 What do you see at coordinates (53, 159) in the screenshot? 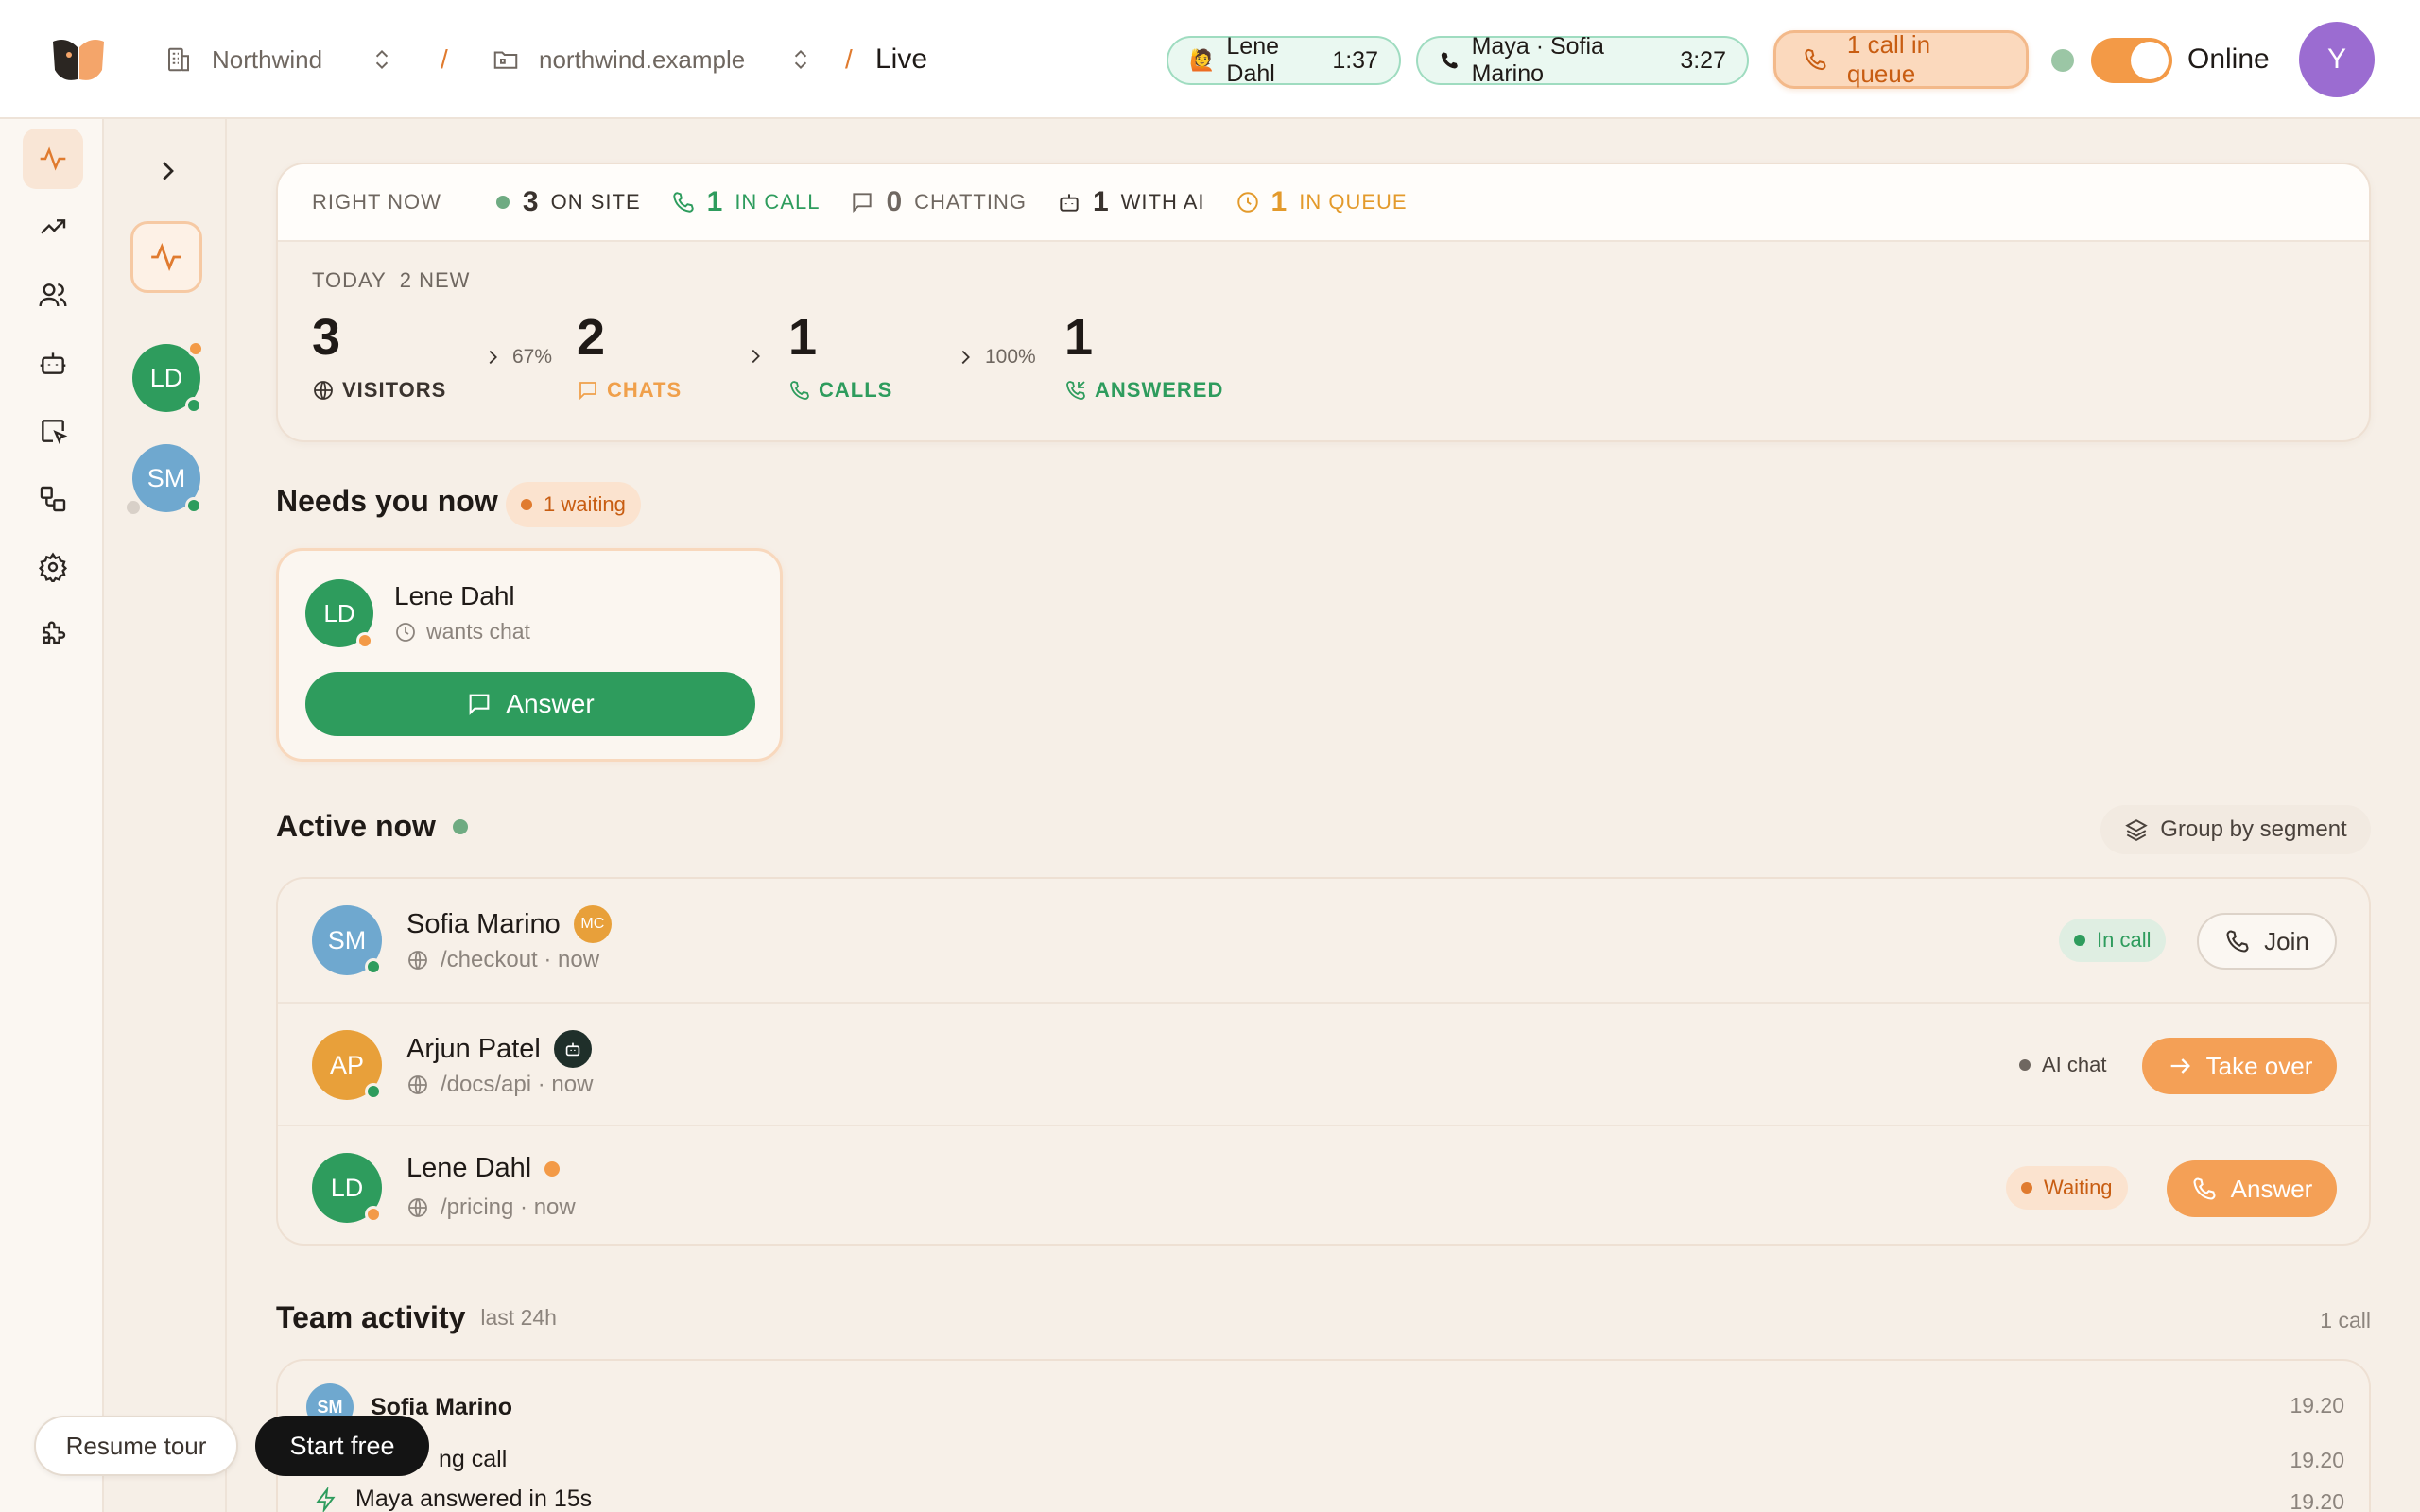
I see `nav-live` at bounding box center [53, 159].